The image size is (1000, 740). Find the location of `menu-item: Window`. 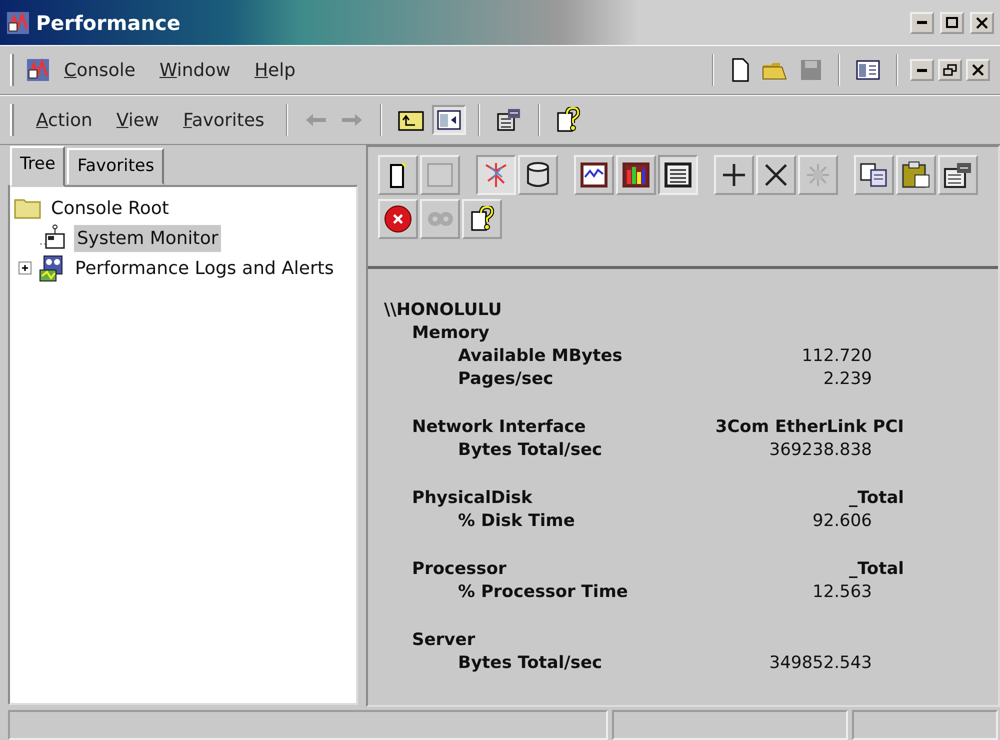

menu-item: Window is located at coordinates (194, 70).